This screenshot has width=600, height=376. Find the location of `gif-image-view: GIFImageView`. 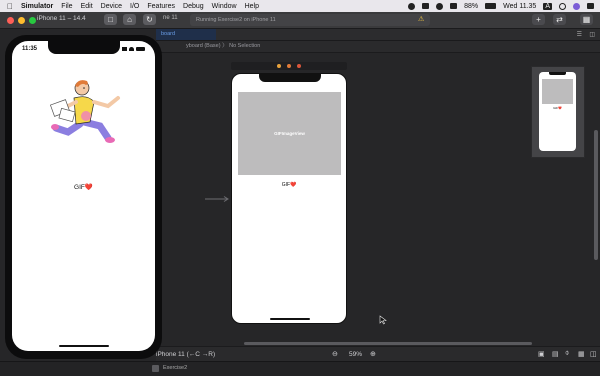

gif-image-view: GIFImageView is located at coordinates (289, 133).